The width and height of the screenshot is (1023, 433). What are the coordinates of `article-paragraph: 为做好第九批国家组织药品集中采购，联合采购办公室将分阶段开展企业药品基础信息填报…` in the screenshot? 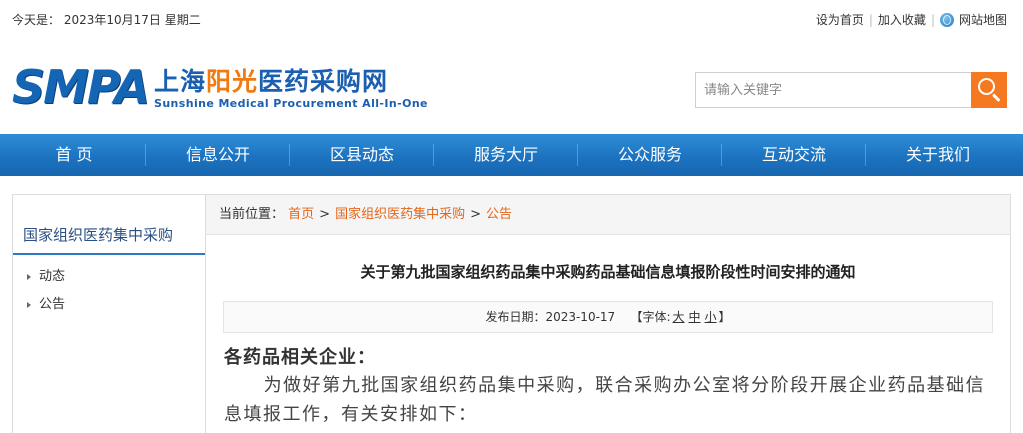 It's located at (605, 400).